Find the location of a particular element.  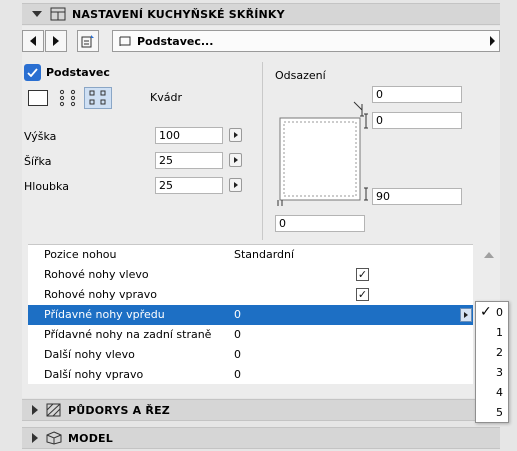

height-input: 100 is located at coordinates (189, 135).